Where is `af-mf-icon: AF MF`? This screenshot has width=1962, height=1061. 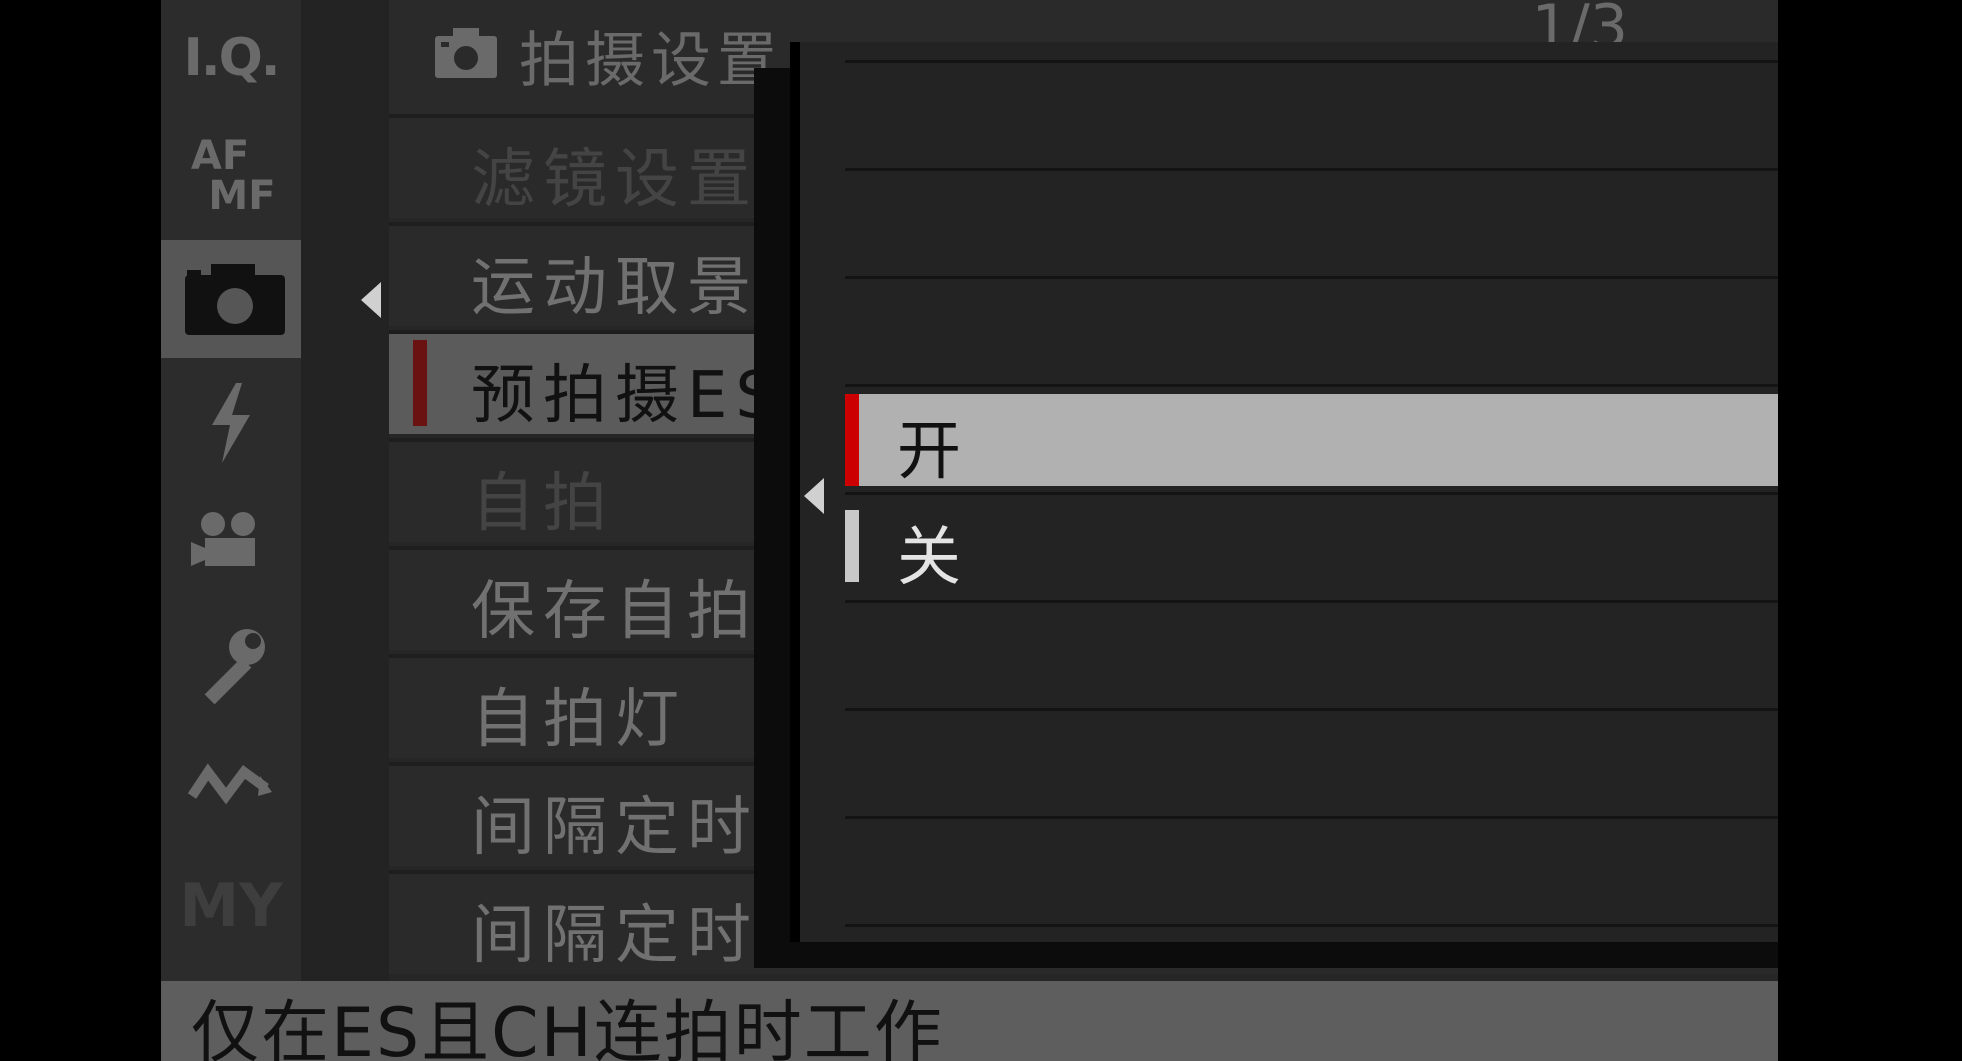 af-mf-icon: AF MF is located at coordinates (231, 176).